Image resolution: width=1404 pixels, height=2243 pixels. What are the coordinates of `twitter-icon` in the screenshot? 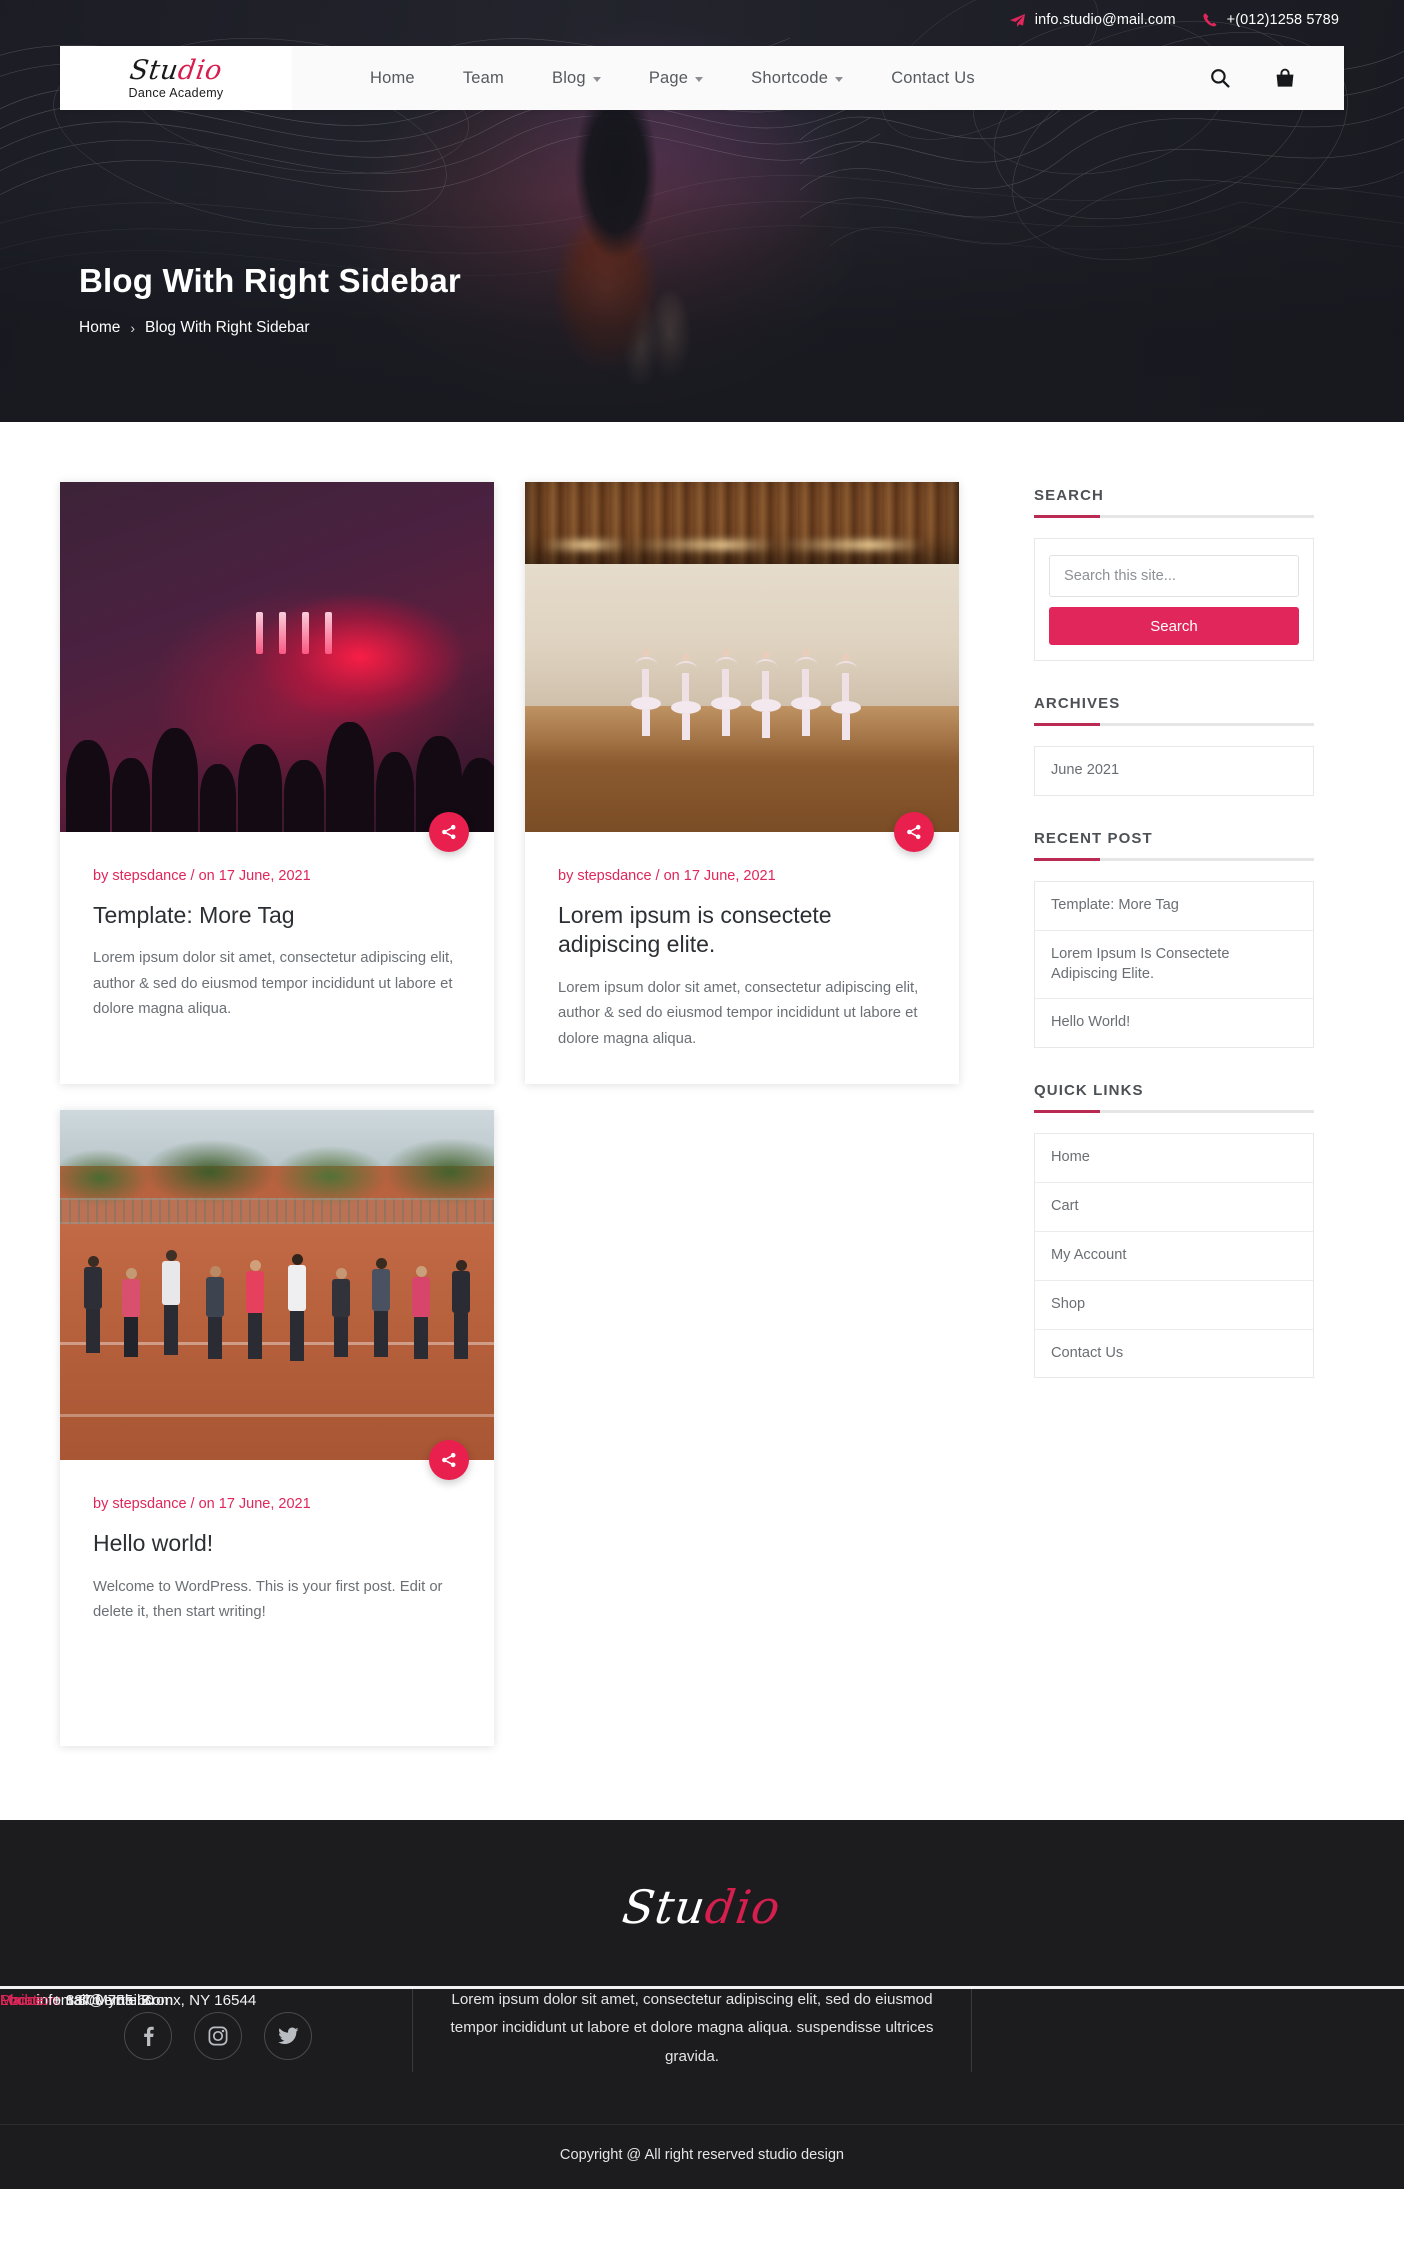 It's located at (287, 2035).